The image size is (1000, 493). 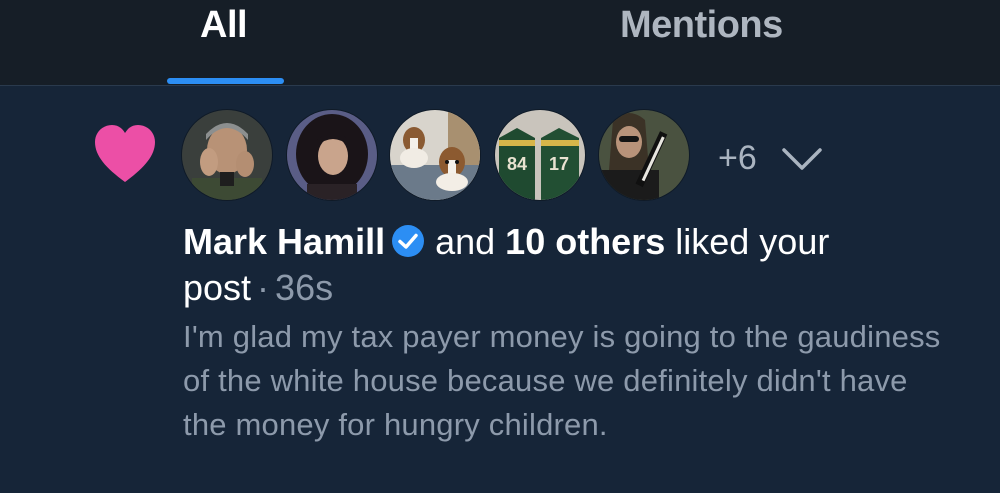 What do you see at coordinates (227, 155) in the screenshot?
I see `avatar-man-hand-on-face` at bounding box center [227, 155].